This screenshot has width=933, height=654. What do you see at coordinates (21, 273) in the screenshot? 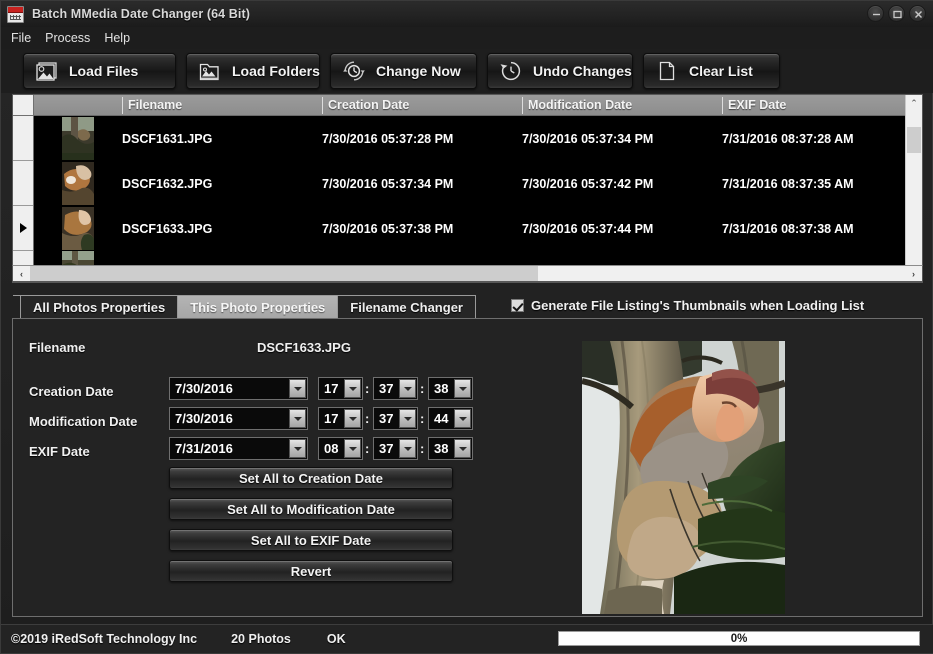
I see `scroll-left-icon: ‹` at bounding box center [21, 273].